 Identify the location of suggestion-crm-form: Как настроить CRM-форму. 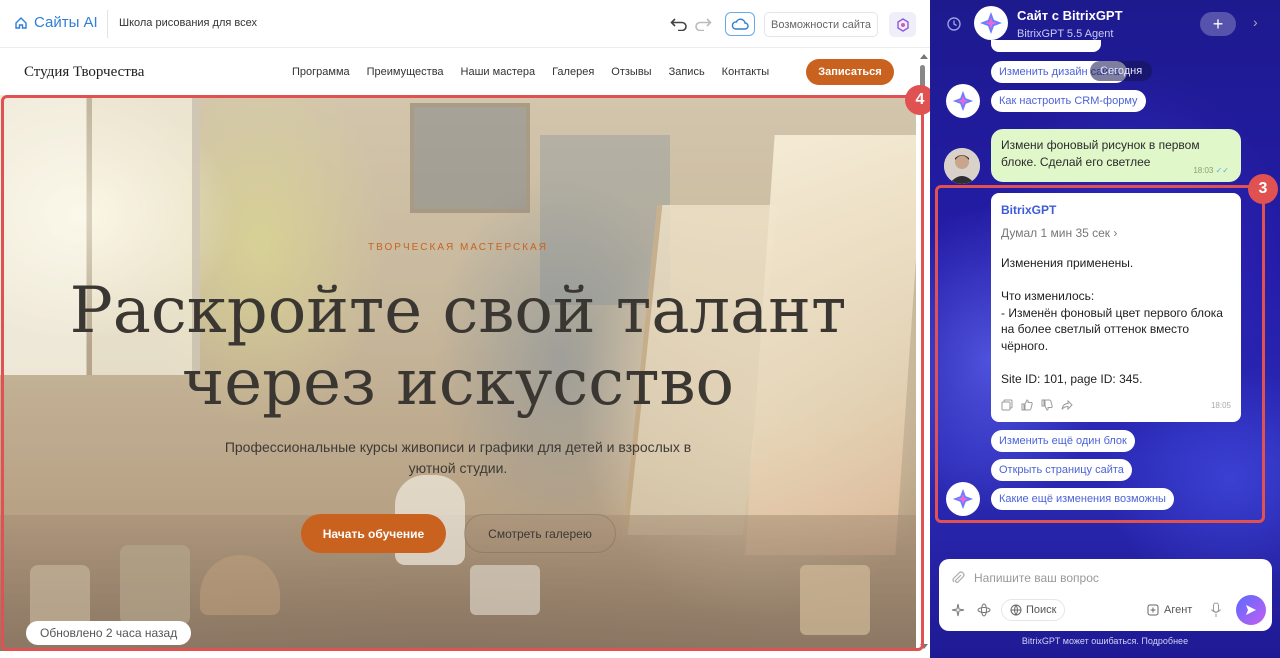
(1068, 101).